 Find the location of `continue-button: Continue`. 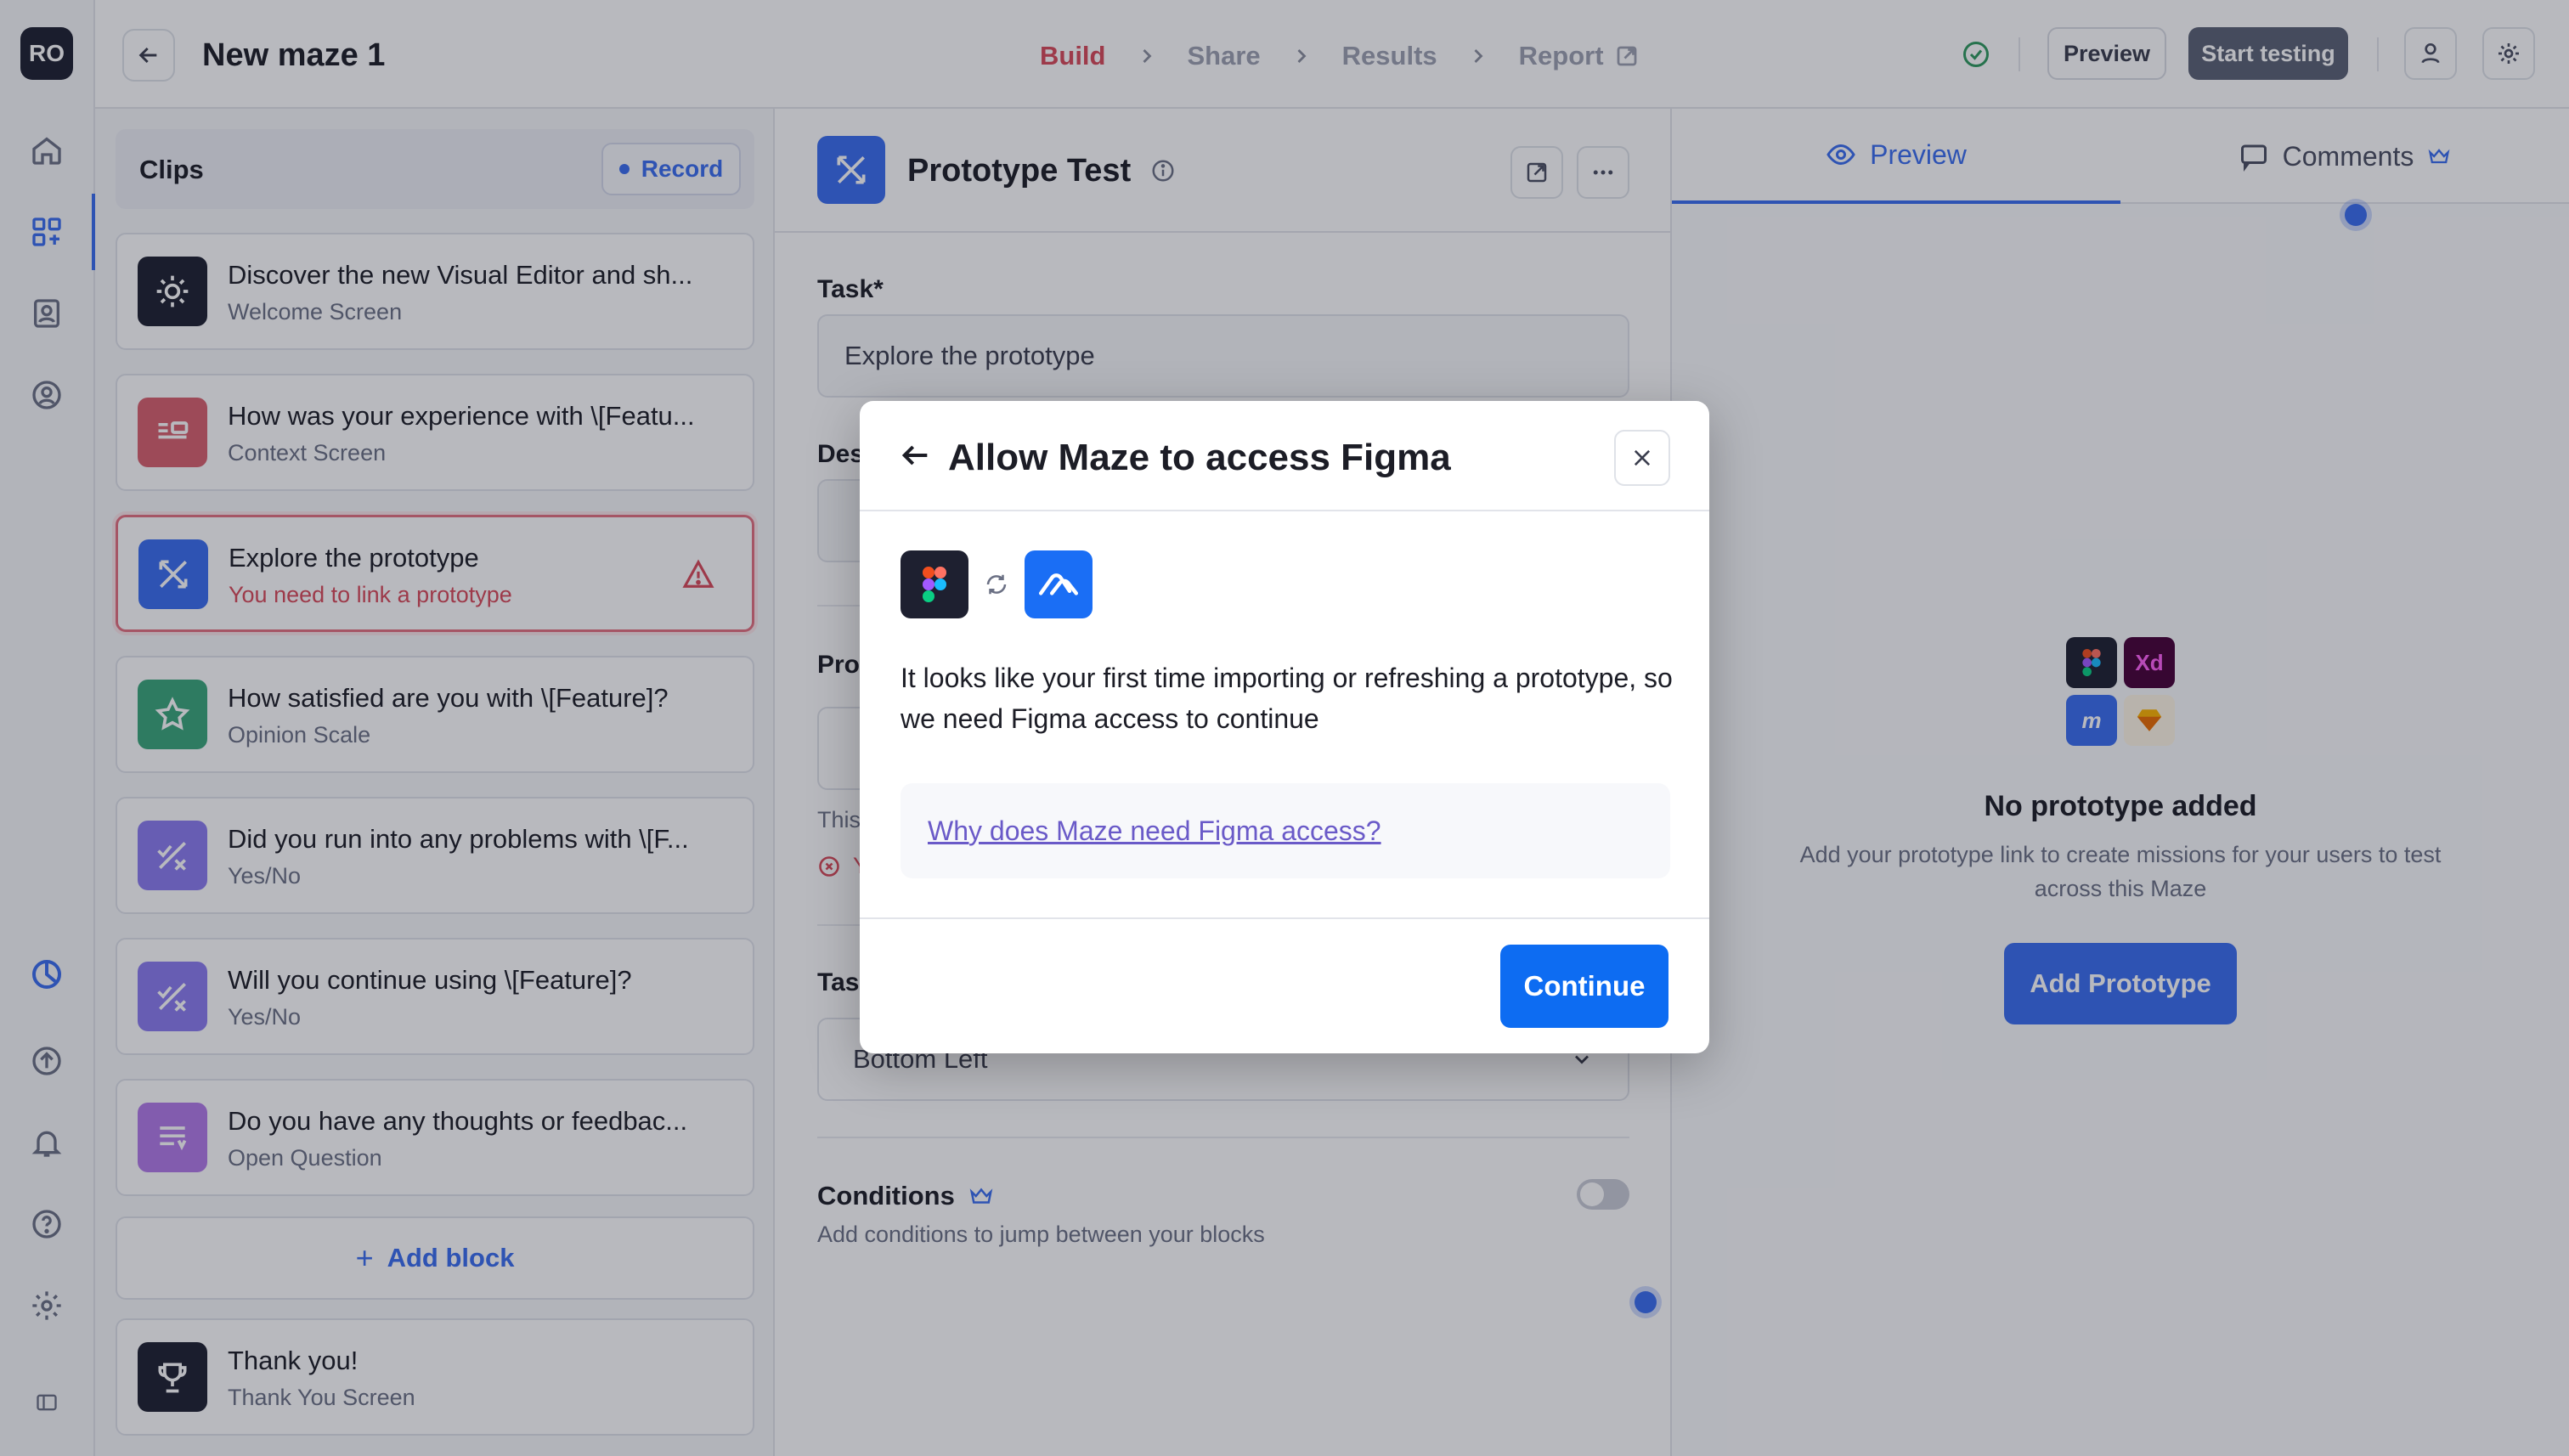

continue-button: Continue is located at coordinates (1584, 987).